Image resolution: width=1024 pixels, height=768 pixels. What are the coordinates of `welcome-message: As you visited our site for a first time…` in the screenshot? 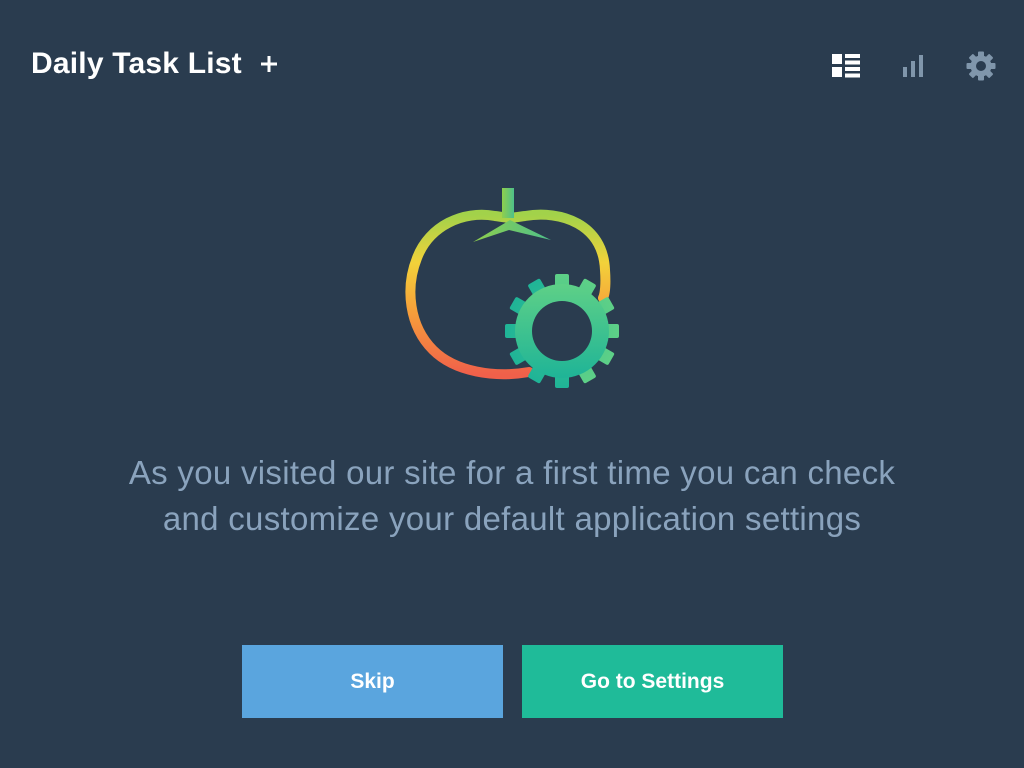 It's located at (512, 496).